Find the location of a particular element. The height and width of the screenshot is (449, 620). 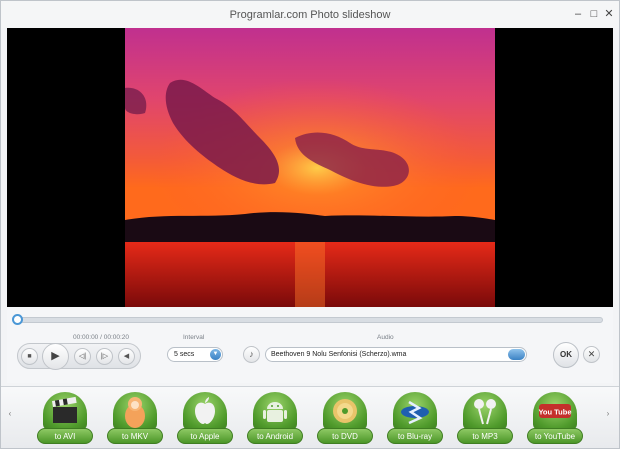

to-dvd-button: to DVD is located at coordinates (345, 419).